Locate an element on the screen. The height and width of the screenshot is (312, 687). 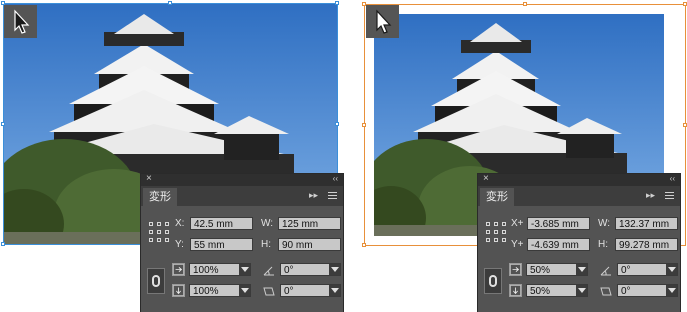
h-field: 99.278 mm is located at coordinates (646, 244).